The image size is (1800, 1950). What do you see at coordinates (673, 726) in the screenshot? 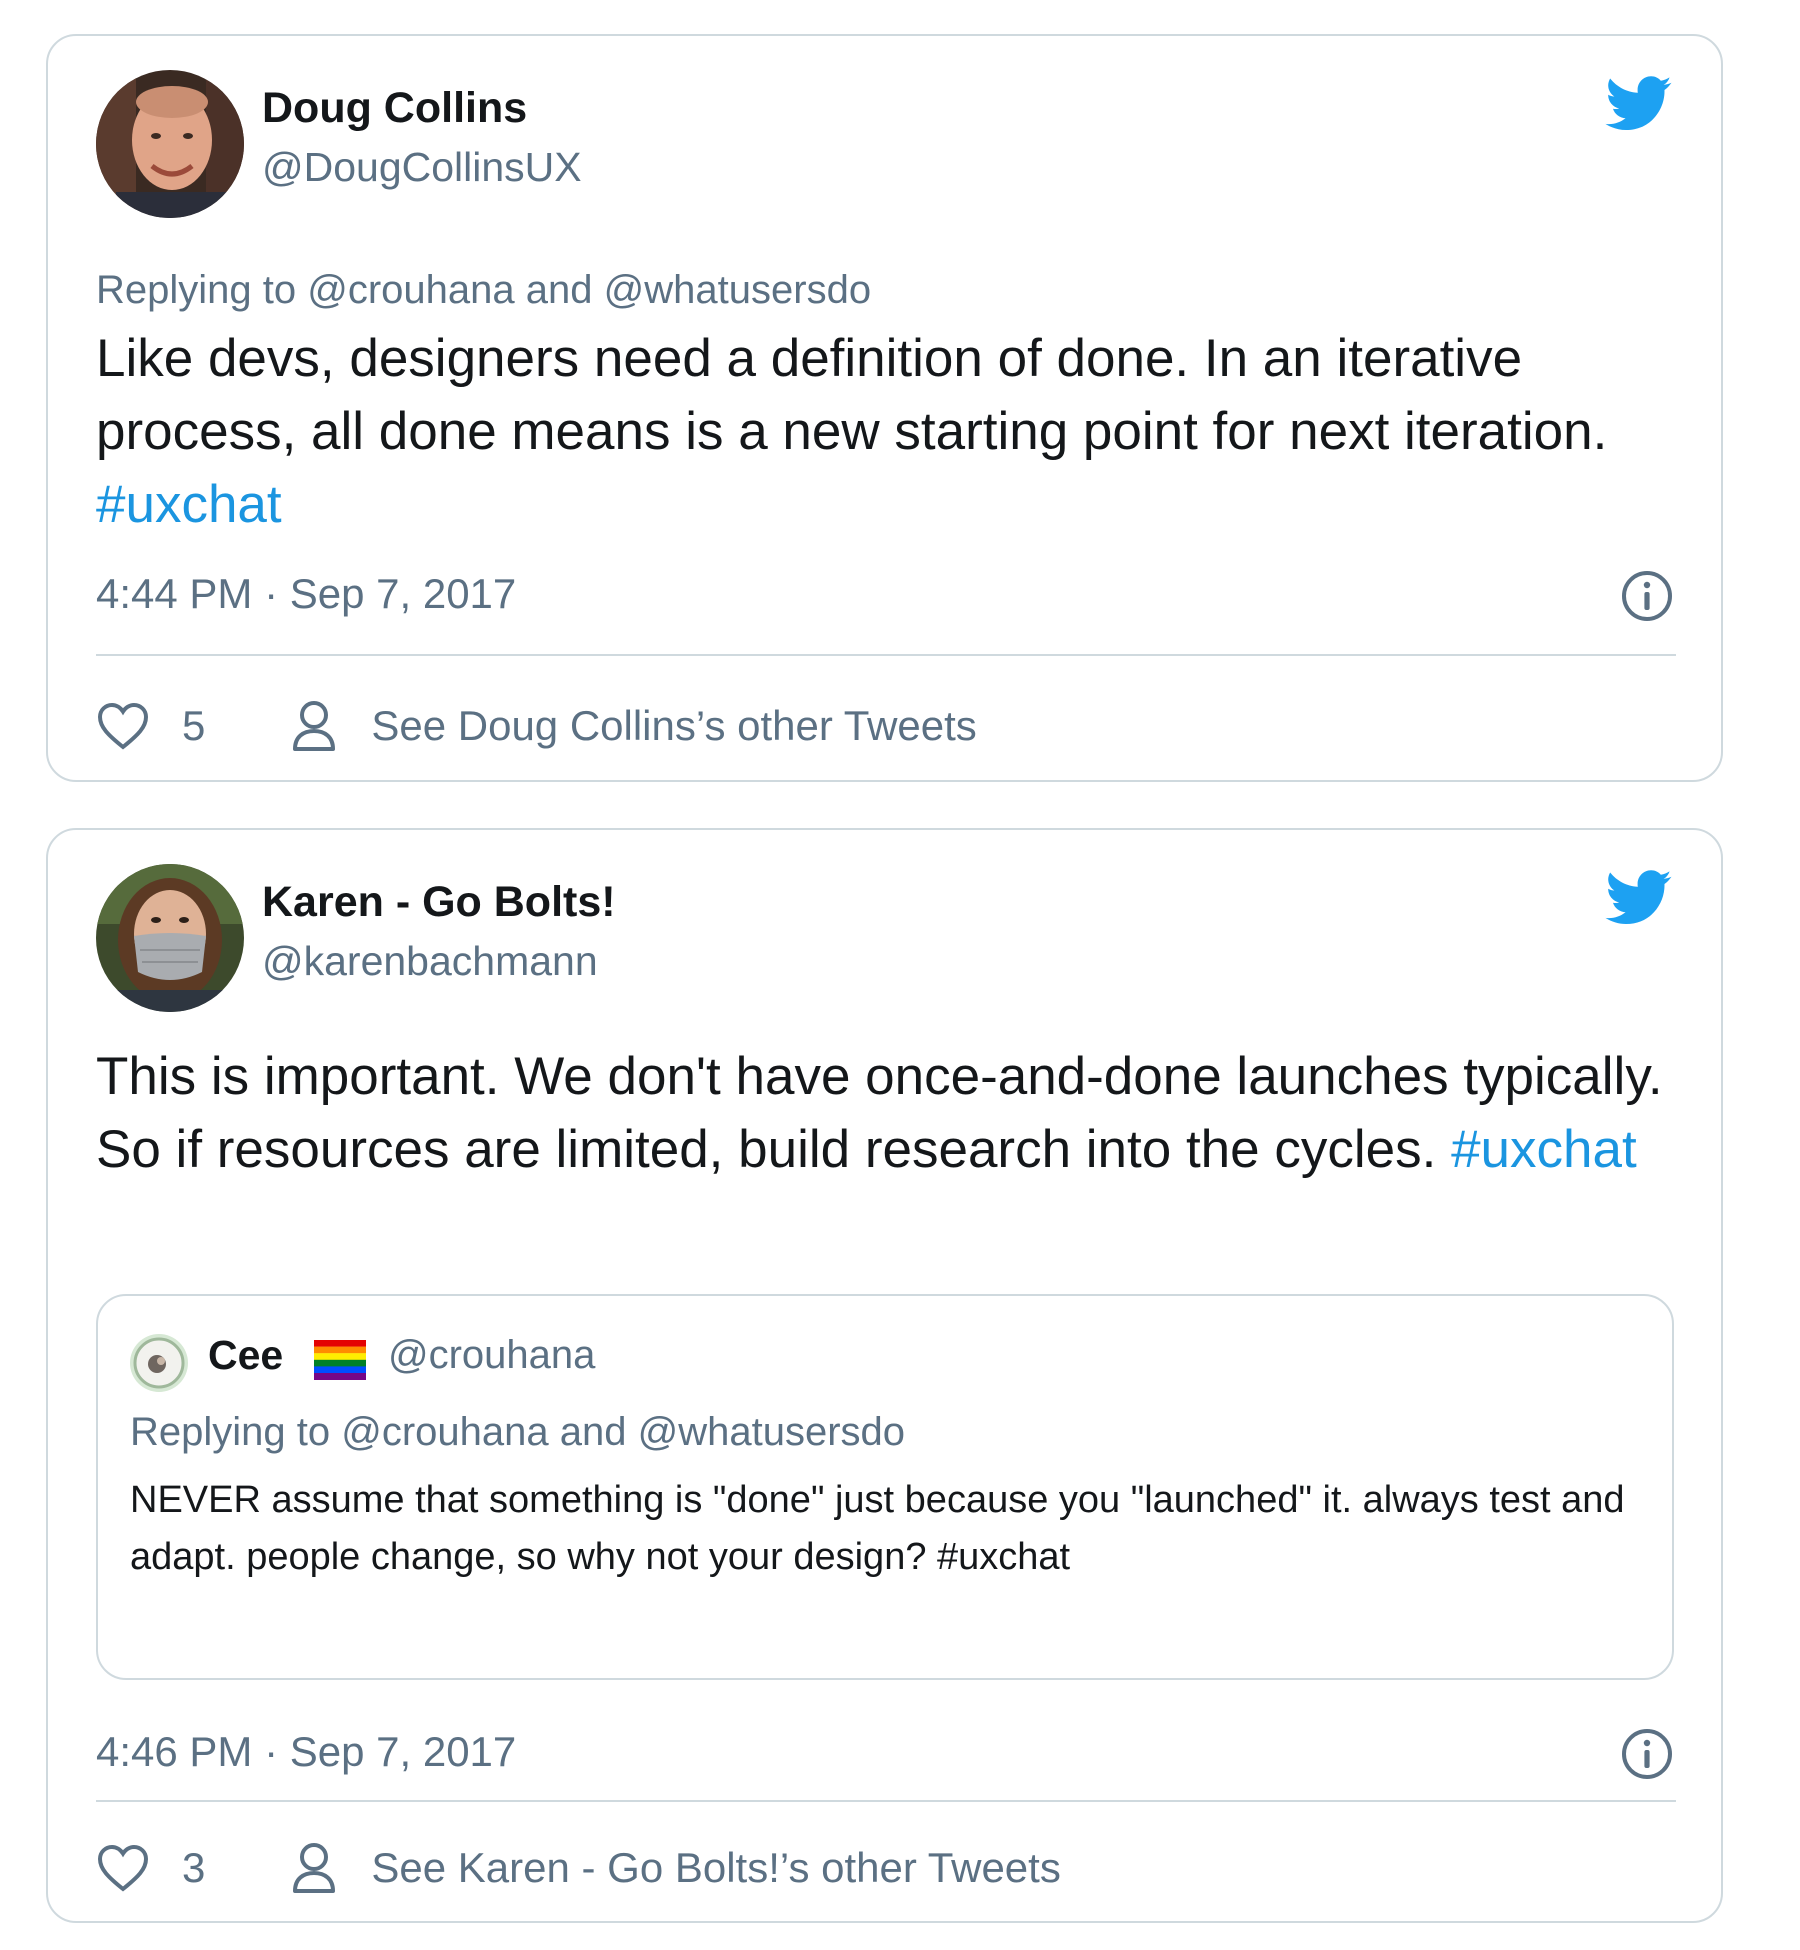
I see `see-other-tweets-link: See Doug Collins’s other Tweets` at bounding box center [673, 726].